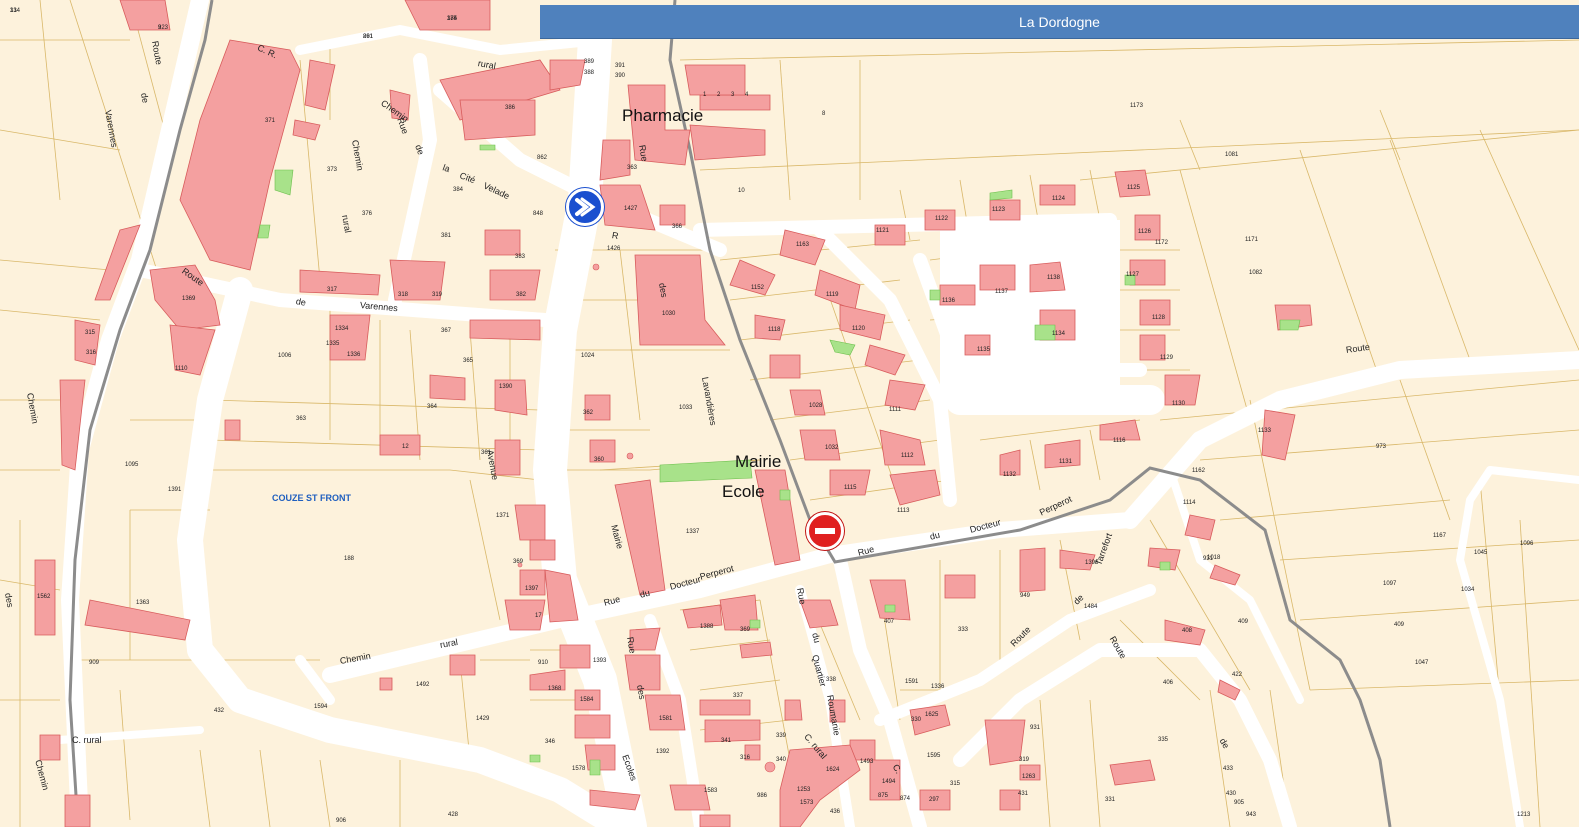  Describe the element at coordinates (543, 663) in the screenshot. I see `parcel-number: 910` at that location.